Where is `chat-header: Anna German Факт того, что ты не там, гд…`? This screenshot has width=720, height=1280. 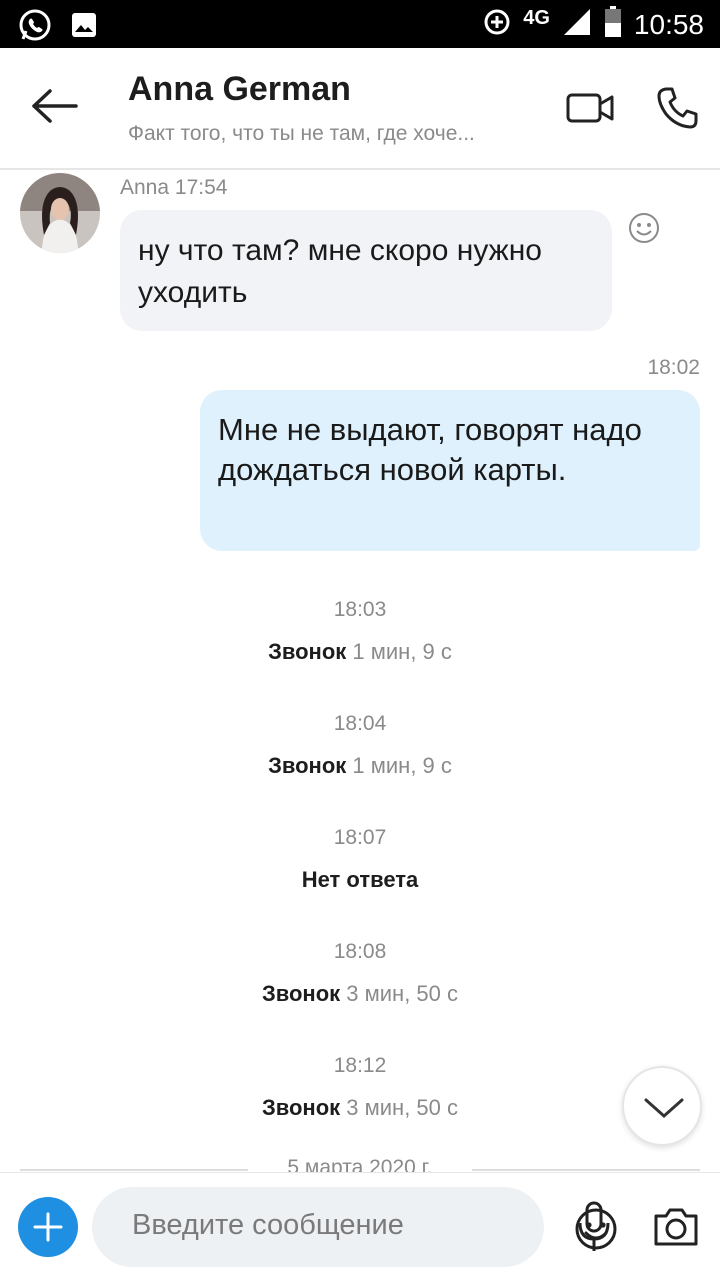
chat-header: Anna German Факт того, что ты не там, гд… is located at coordinates (360, 109).